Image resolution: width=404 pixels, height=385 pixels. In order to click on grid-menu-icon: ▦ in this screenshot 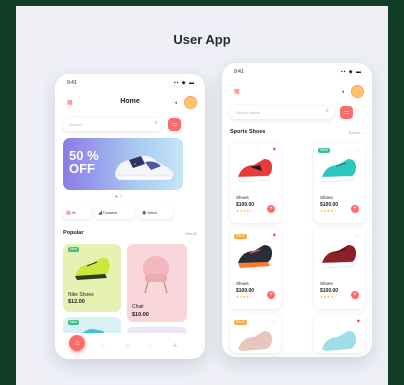, I will do `click(237, 92)`.